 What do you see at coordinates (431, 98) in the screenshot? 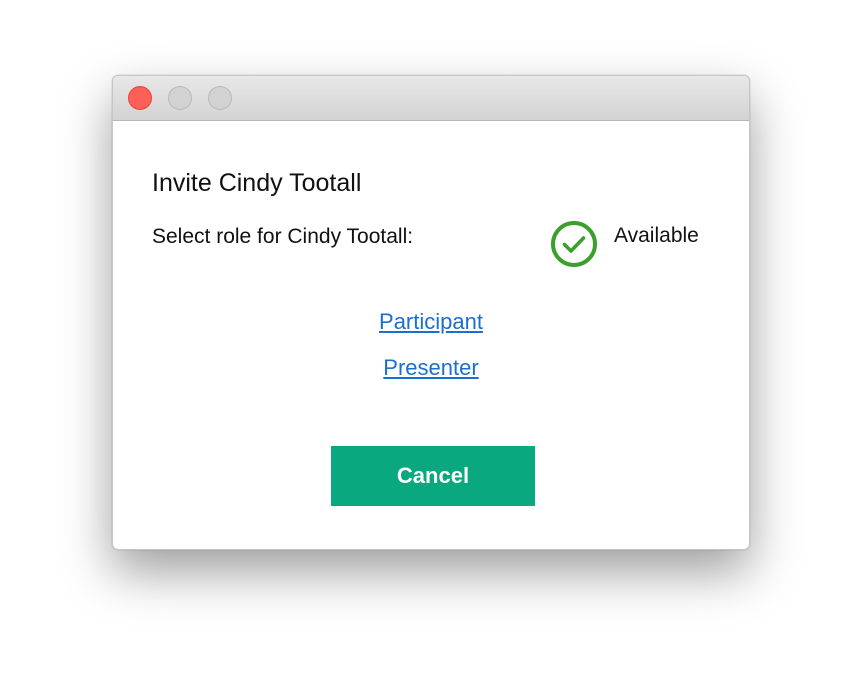
I see `title-bar` at bounding box center [431, 98].